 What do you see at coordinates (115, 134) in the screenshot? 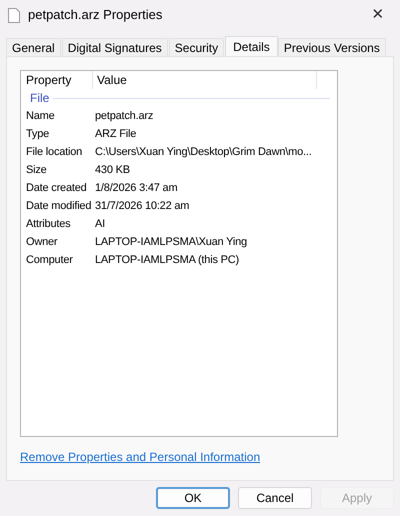
I see `property-value: ARZ File` at bounding box center [115, 134].